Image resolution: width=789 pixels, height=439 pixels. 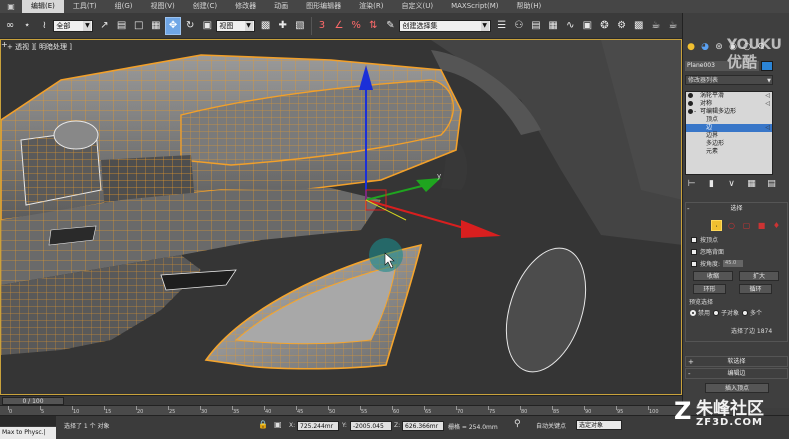 I want to click on rect-region-icon: □, so click(x=139, y=26).